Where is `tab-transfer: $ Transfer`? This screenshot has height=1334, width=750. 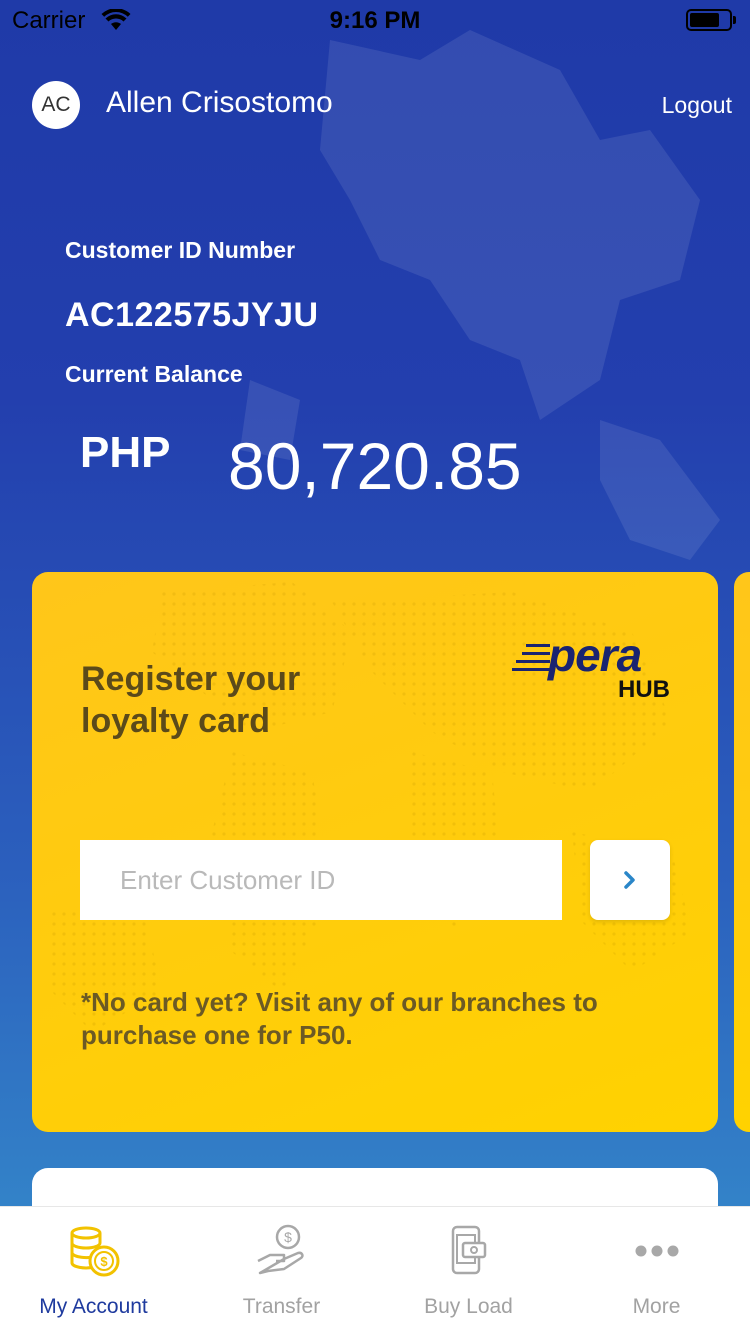
tab-transfer: $ Transfer is located at coordinates (281, 1270).